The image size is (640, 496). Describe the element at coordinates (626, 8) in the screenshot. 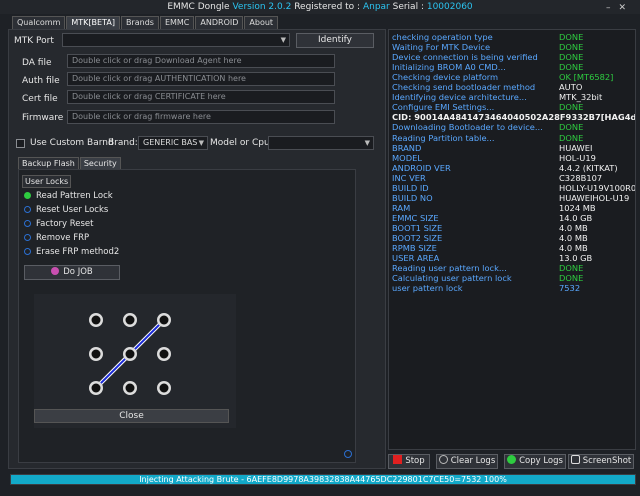

I see `close-window-icon: ✕` at that location.